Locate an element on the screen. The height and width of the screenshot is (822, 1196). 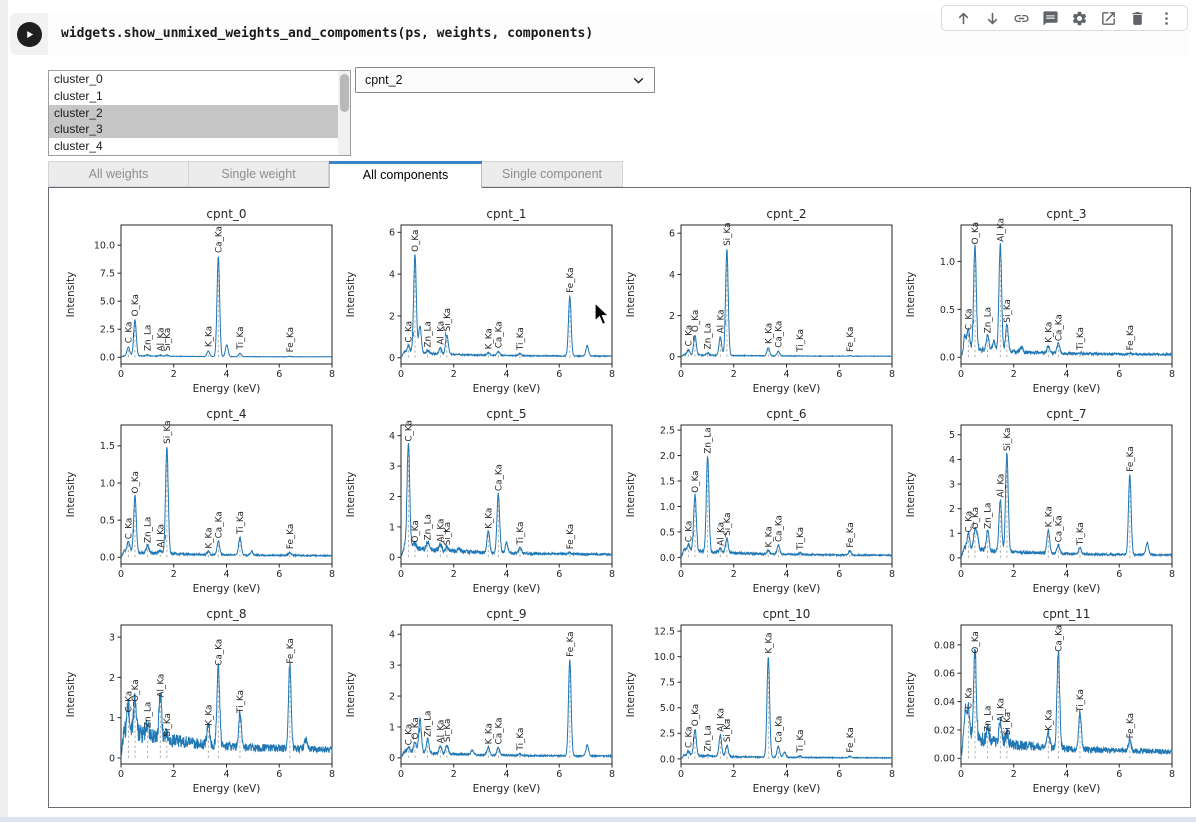
play-button-area is located at coordinates (29, 34).